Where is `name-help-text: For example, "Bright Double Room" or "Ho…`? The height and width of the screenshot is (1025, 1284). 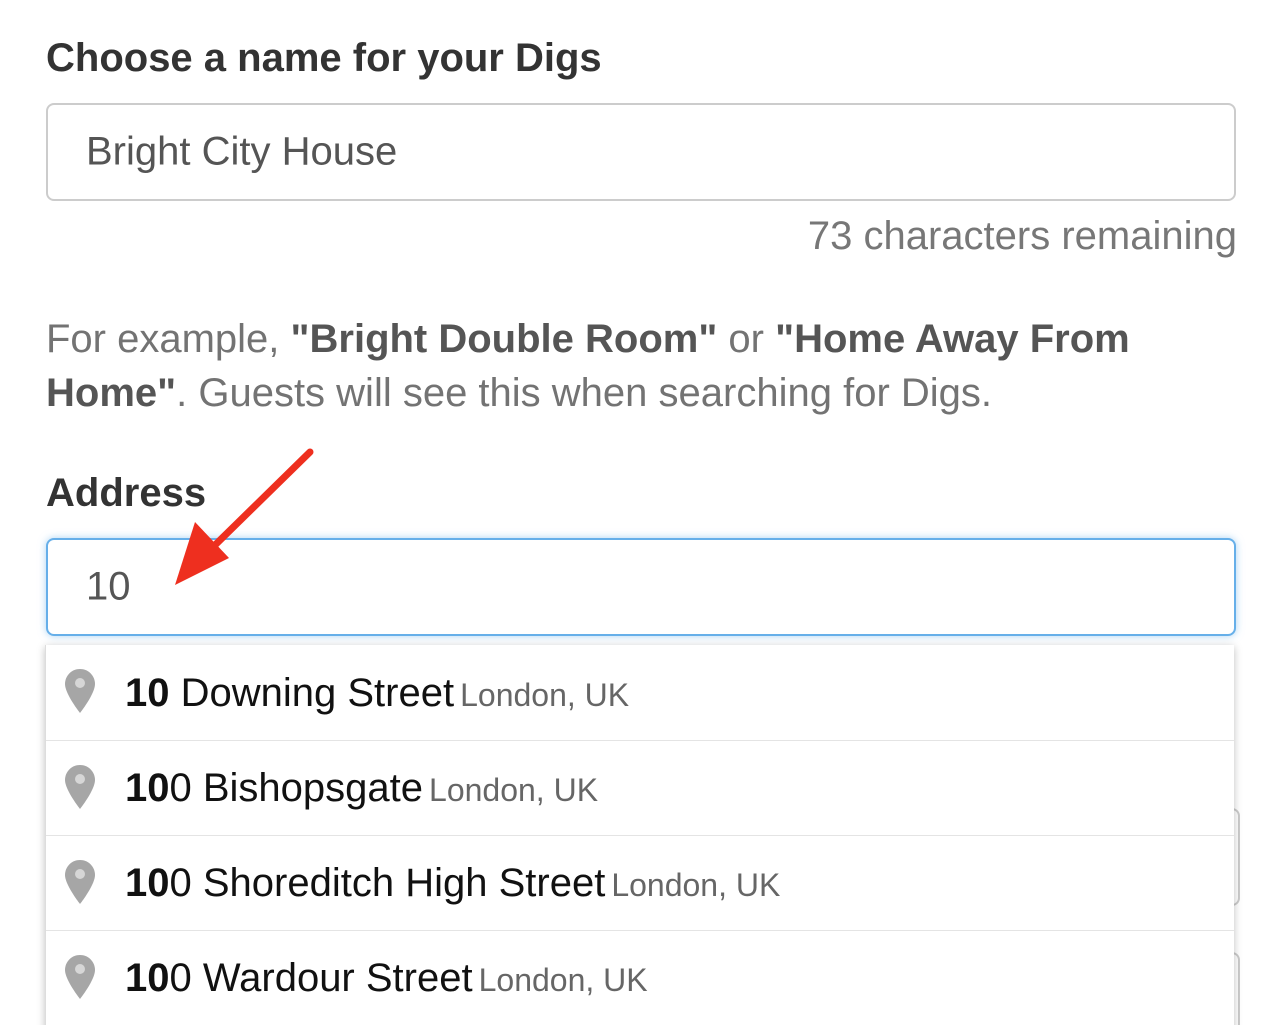
name-help-text: For example, "Bright Double Room" or "Ho… is located at coordinates (641, 366).